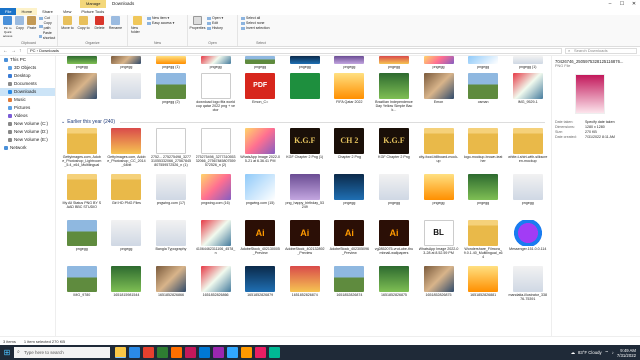 This screenshot has height=360, width=640. What do you see at coordinates (439, 288) in the screenshot?
I see `file-item: 1651852826875` at bounding box center [439, 288].